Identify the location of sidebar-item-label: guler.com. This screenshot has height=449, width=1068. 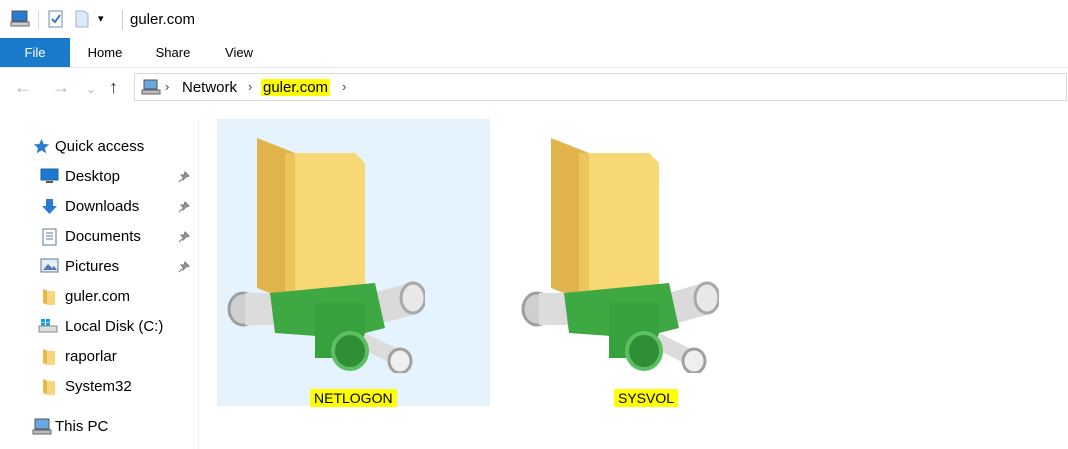
(98, 296).